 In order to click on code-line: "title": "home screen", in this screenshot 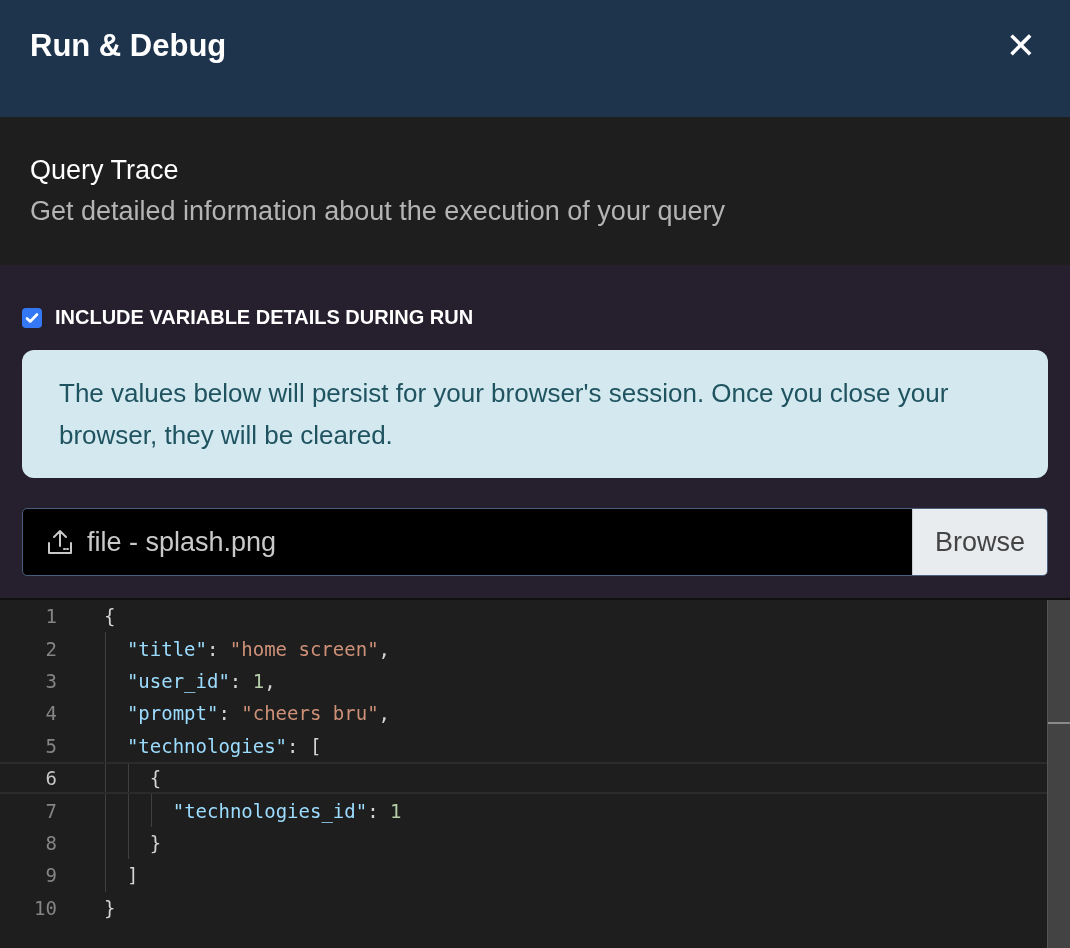, I will do `click(258, 649)`.